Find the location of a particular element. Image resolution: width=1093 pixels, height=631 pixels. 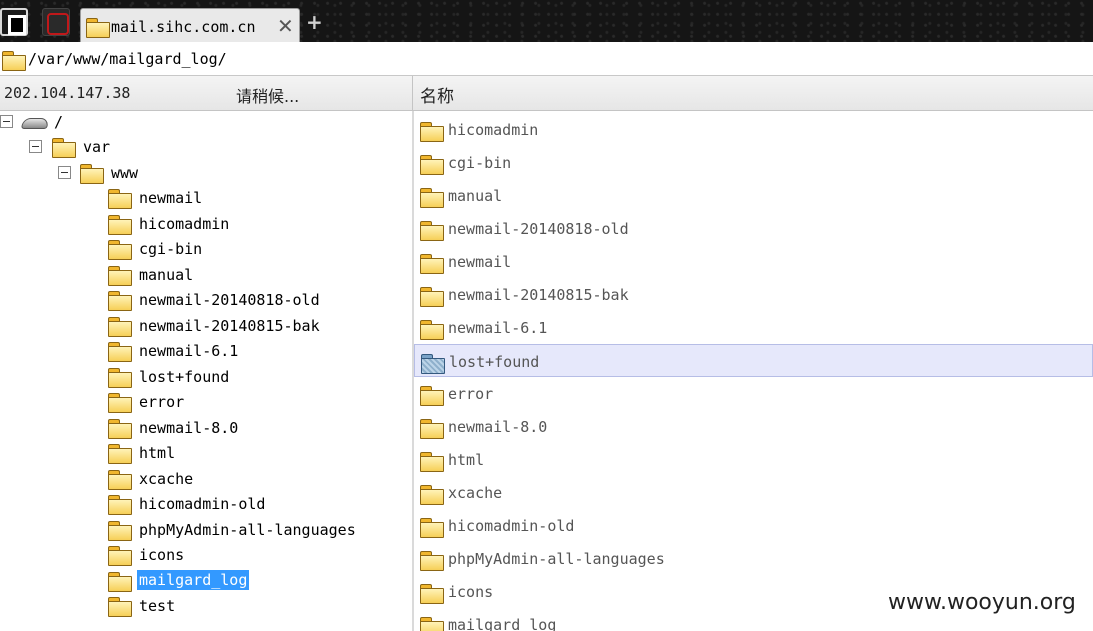

file-name: newmail-20140815-bak is located at coordinates (538, 295).